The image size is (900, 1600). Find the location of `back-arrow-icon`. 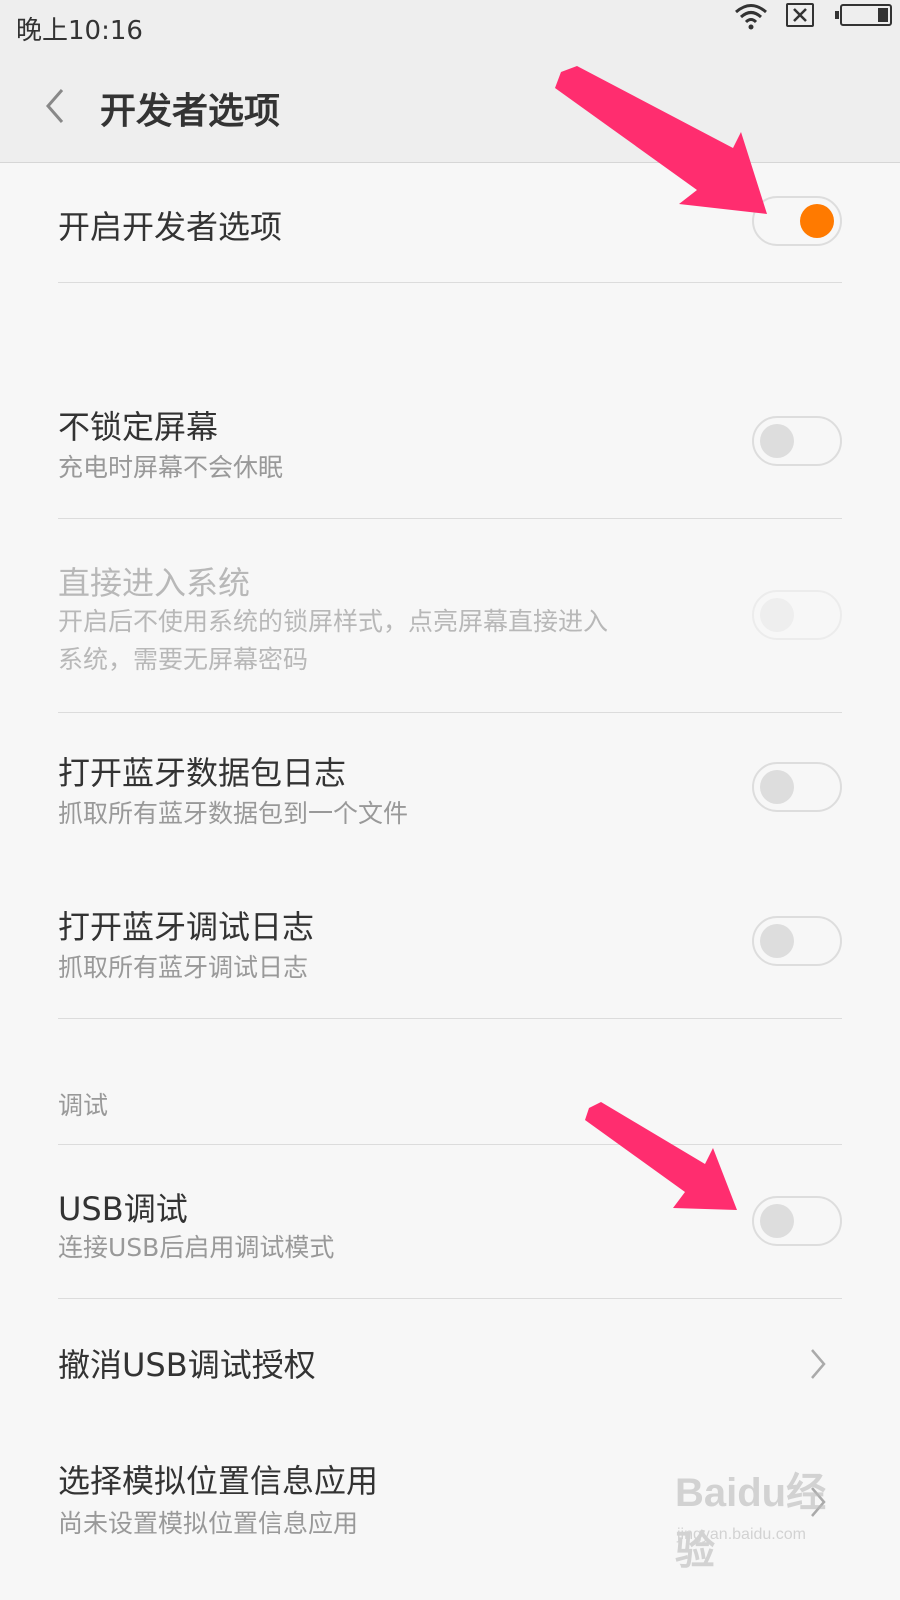

back-arrow-icon is located at coordinates (56, 106).